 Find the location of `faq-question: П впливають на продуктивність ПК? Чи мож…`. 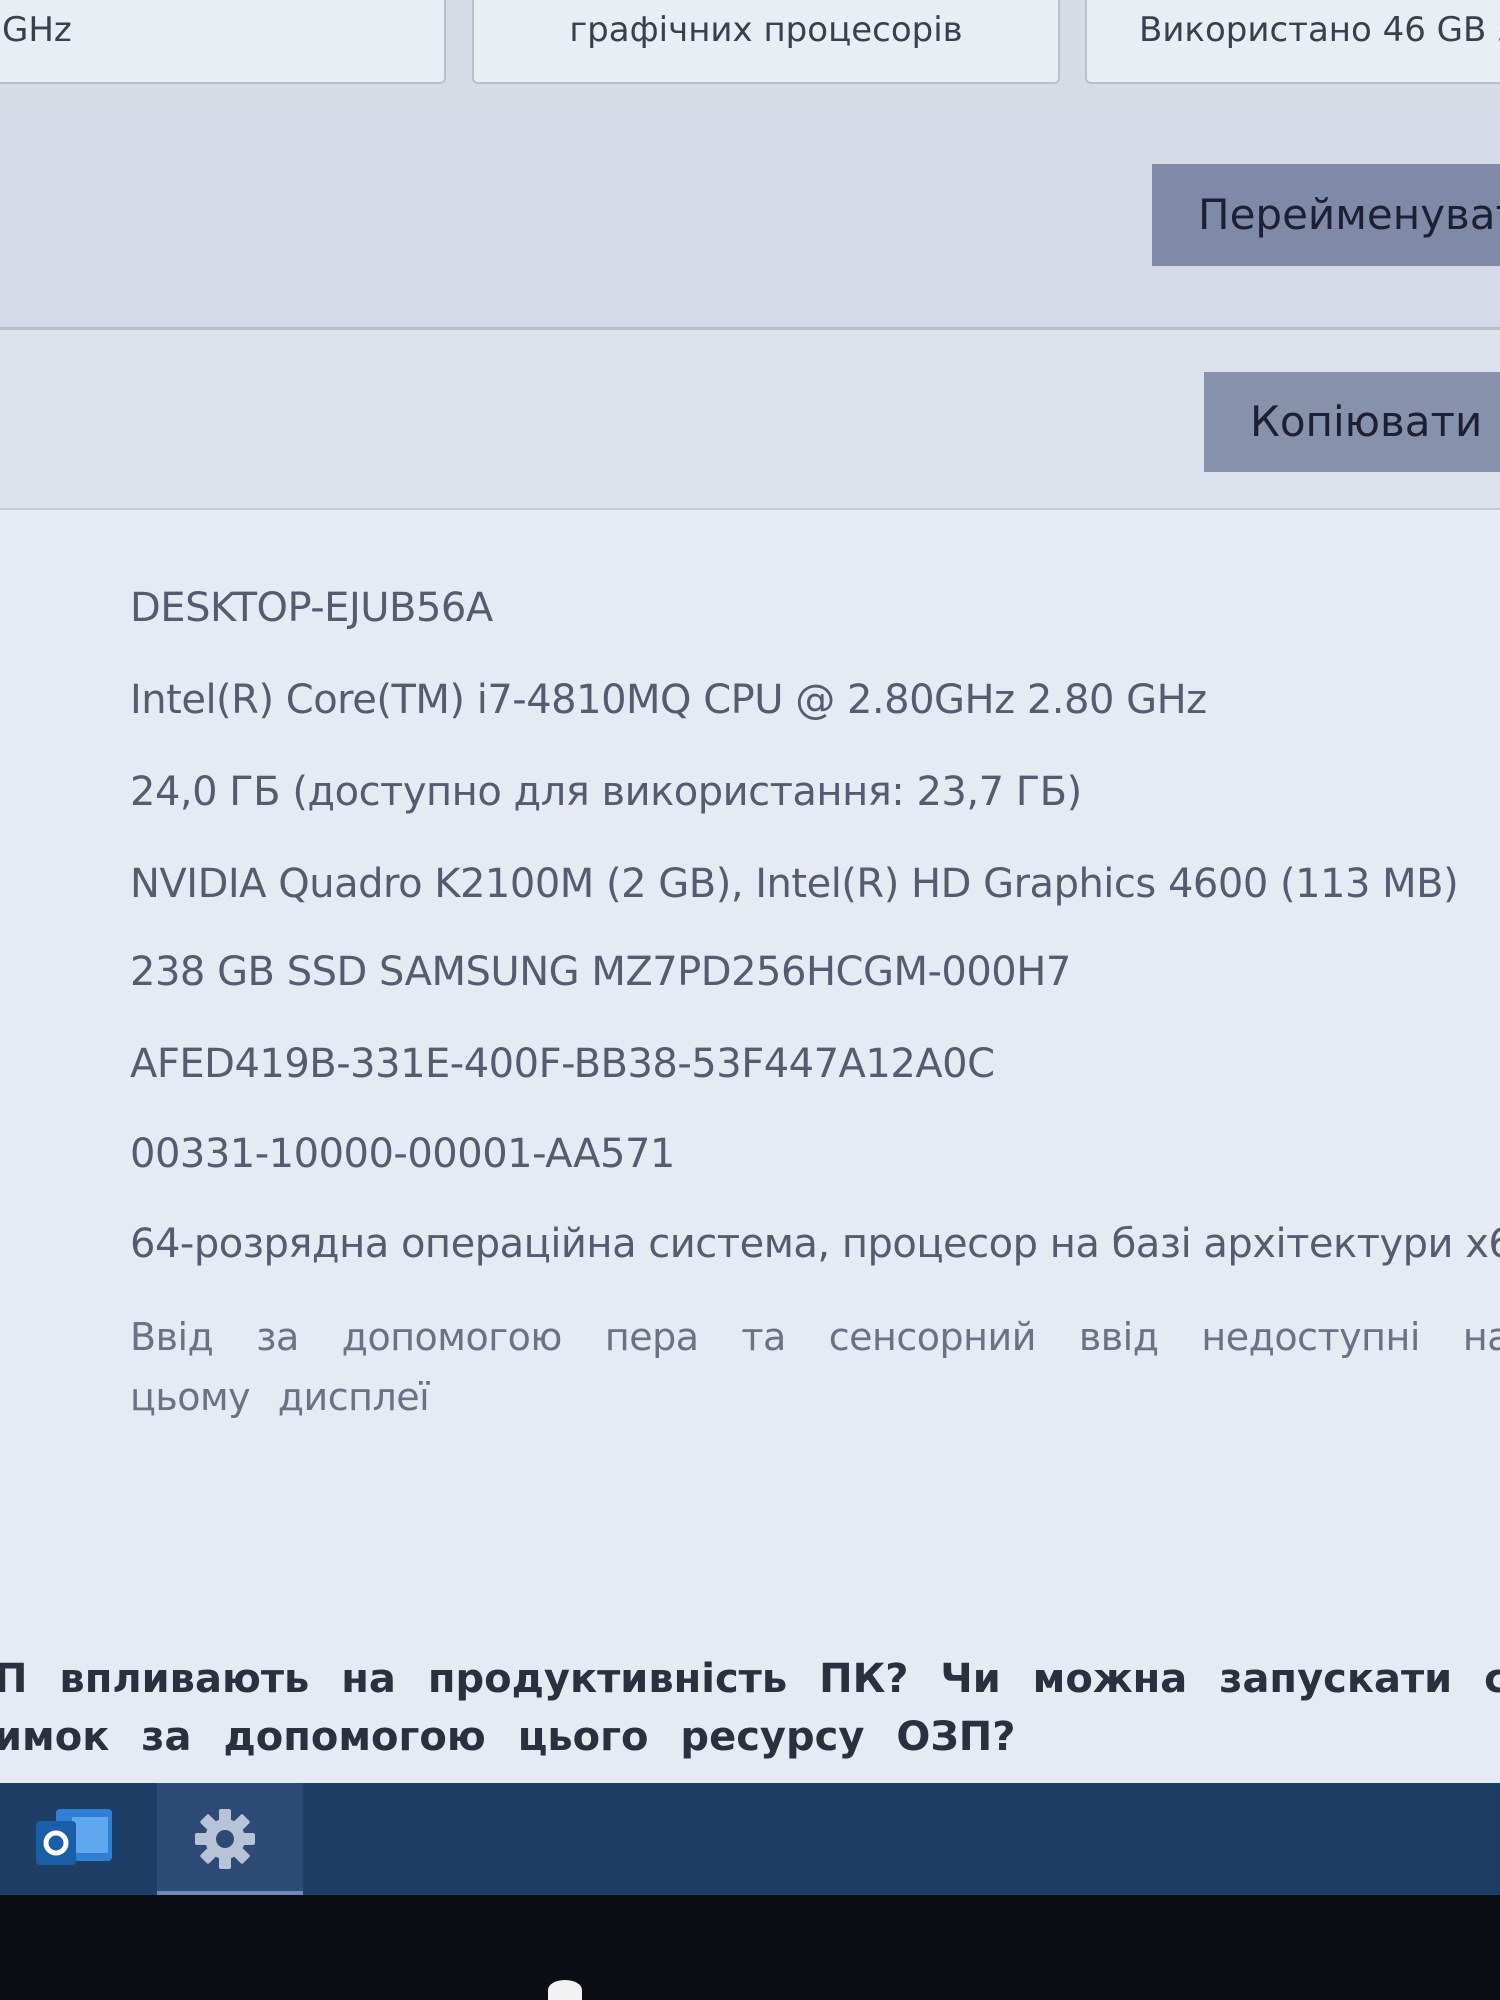

faq-question: П впливають на продуктивність ПК? Чи мож… is located at coordinates (750, 1708).